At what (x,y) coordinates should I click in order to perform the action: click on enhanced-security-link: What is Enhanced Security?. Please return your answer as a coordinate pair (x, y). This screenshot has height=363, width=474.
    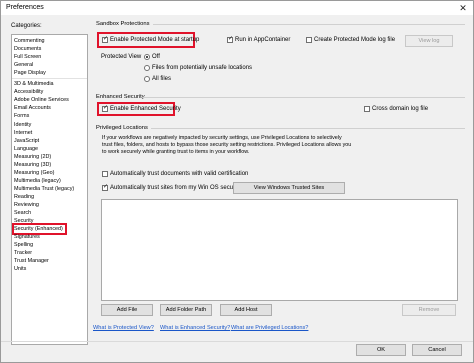
    Looking at the image, I should click on (195, 328).